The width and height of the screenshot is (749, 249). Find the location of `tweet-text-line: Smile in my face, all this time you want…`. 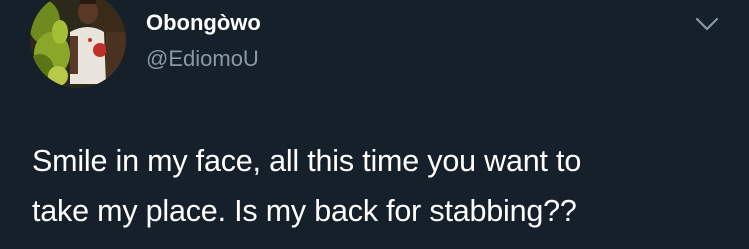

tweet-text-line: Smile in my face, all this time you want… is located at coordinates (307, 161).